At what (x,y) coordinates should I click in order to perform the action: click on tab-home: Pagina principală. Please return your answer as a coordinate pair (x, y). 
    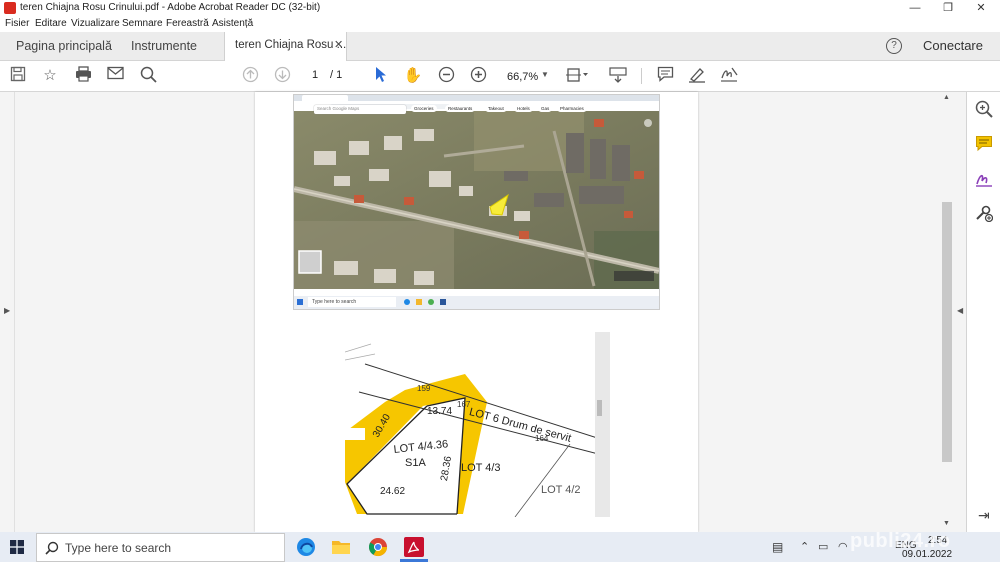
    Looking at the image, I should click on (64, 46).